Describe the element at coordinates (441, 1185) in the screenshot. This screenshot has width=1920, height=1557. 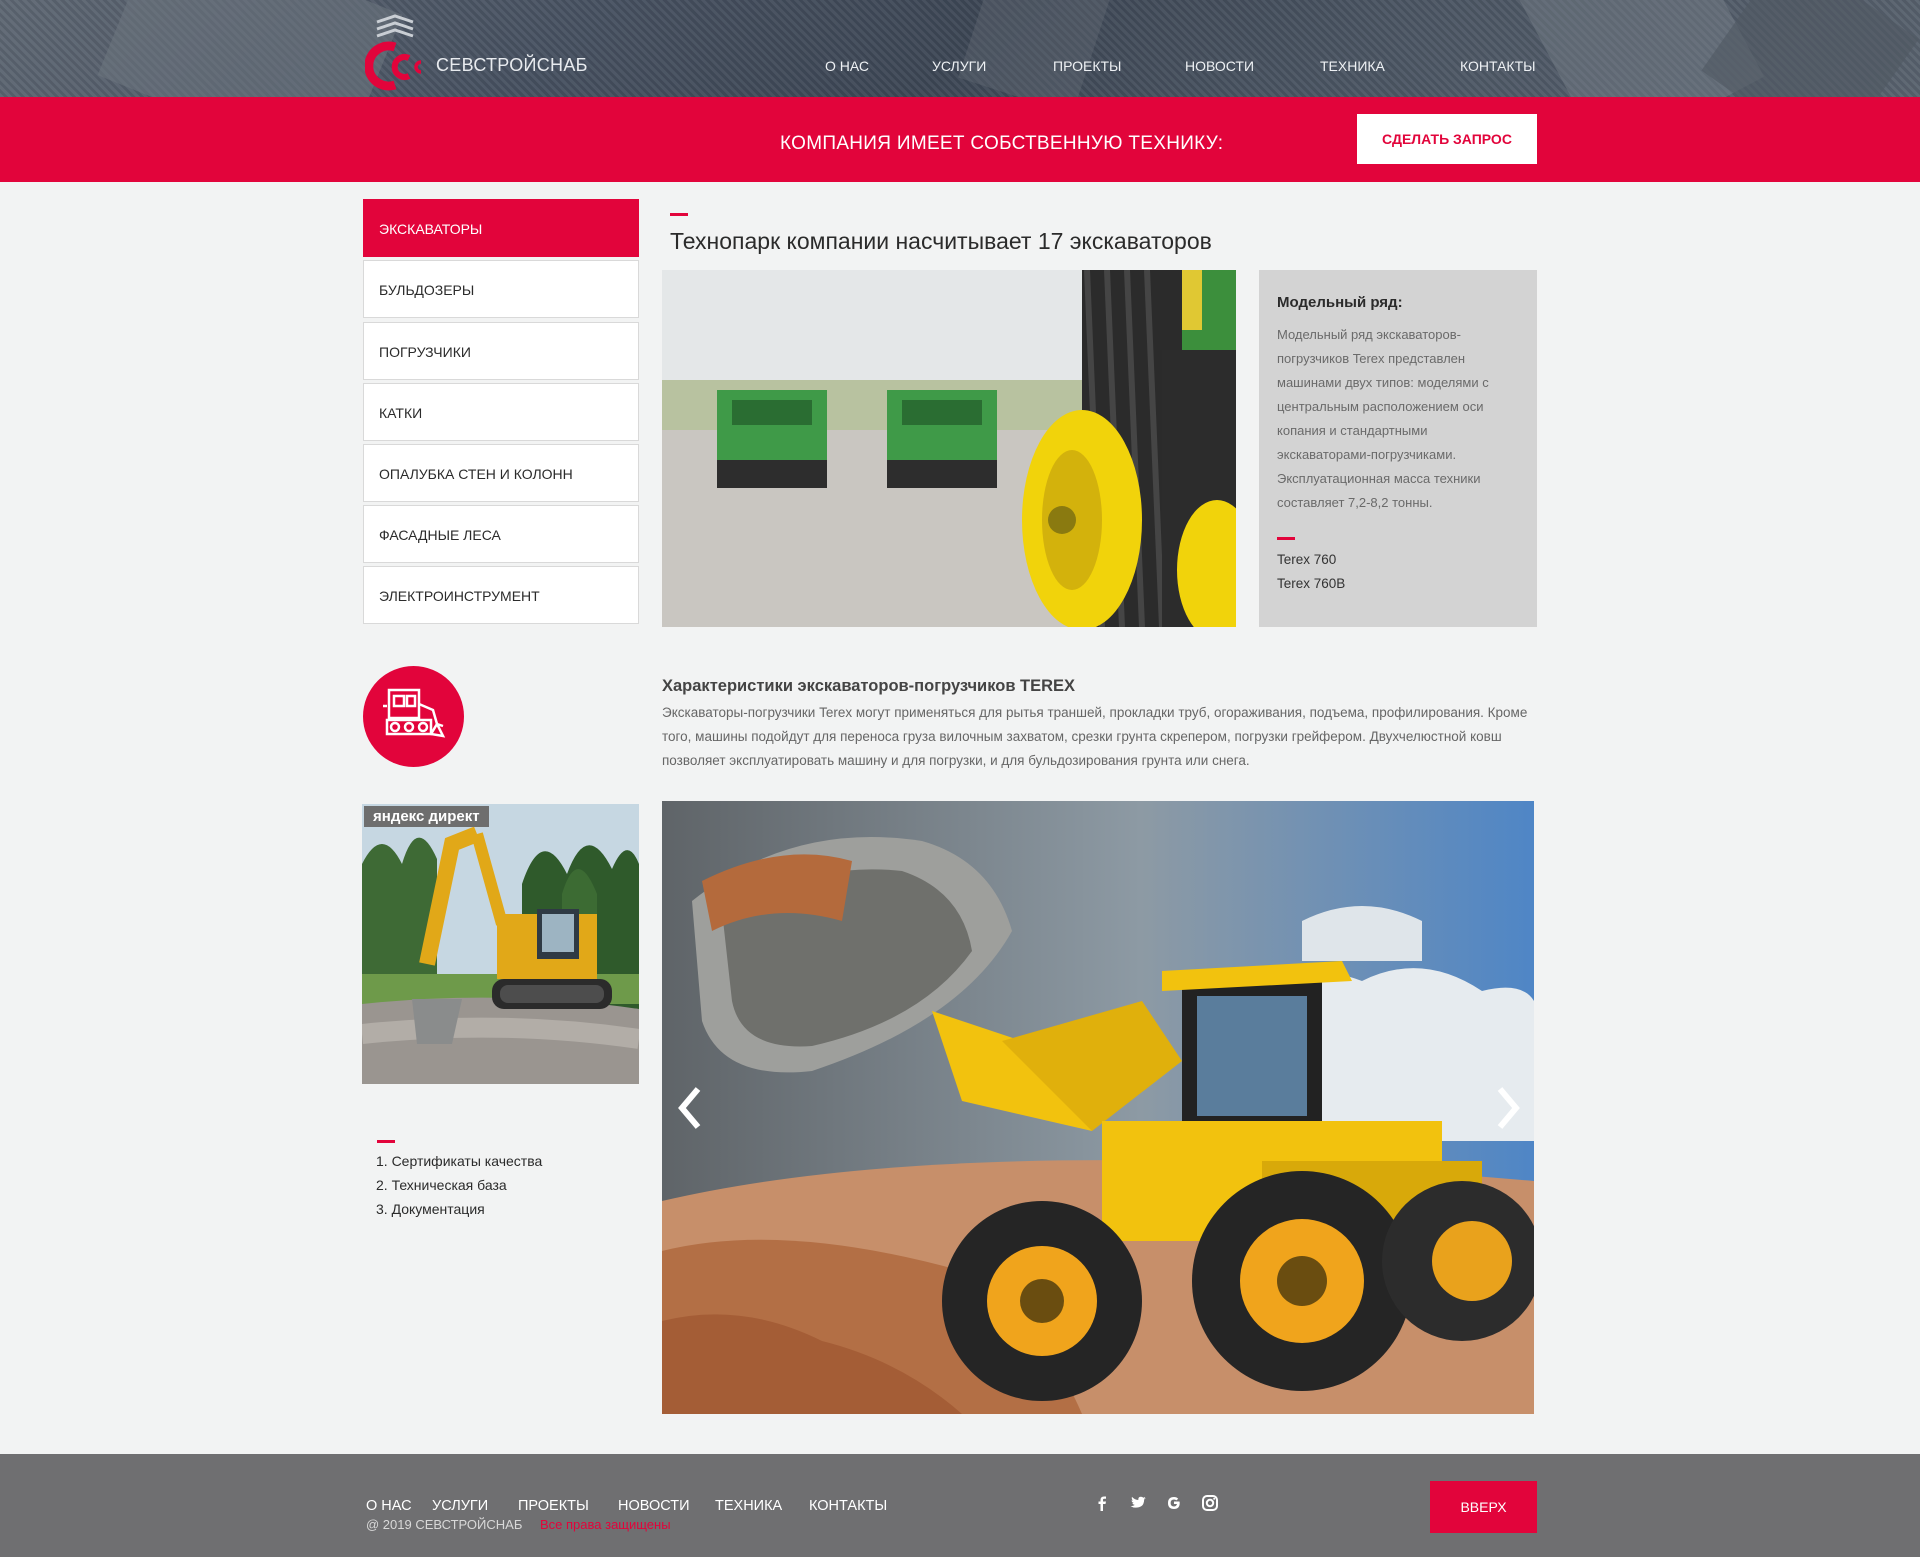
I see `link-technical-base: 2. Техническая база` at that location.